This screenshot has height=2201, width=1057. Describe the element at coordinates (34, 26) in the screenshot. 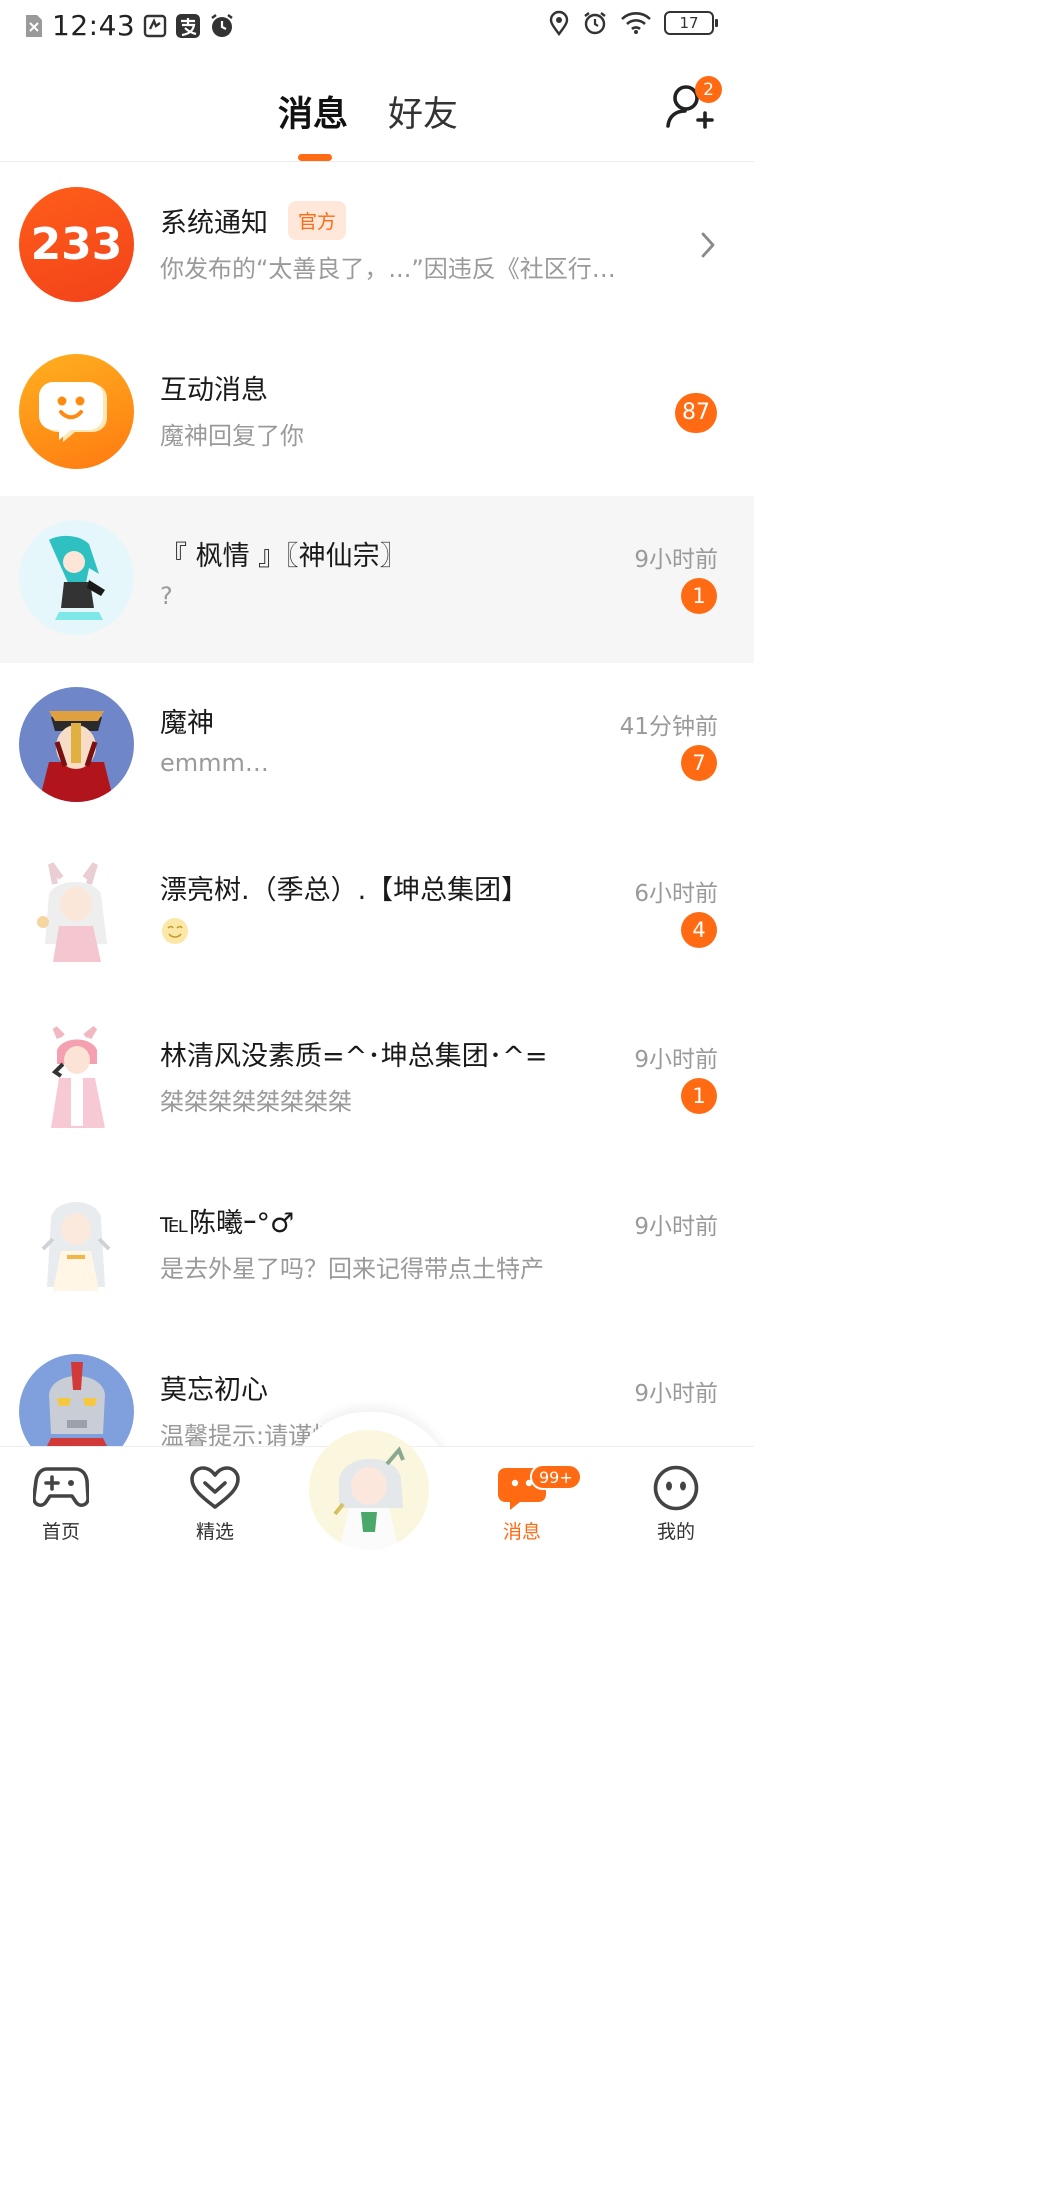

I see `no-sim-icon` at that location.